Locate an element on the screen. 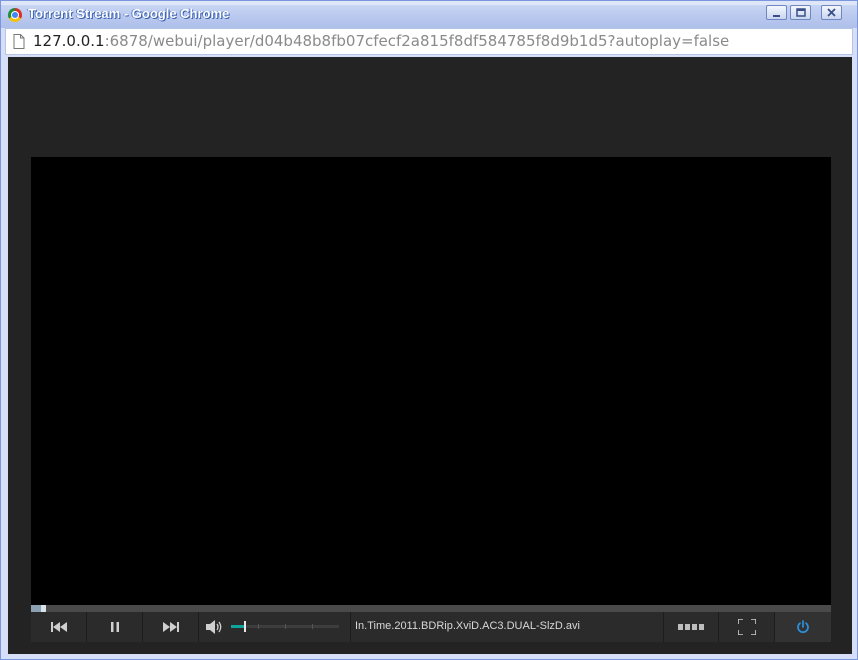 The height and width of the screenshot is (660, 858). url-host: 127.0.0.1 is located at coordinates (69, 41).